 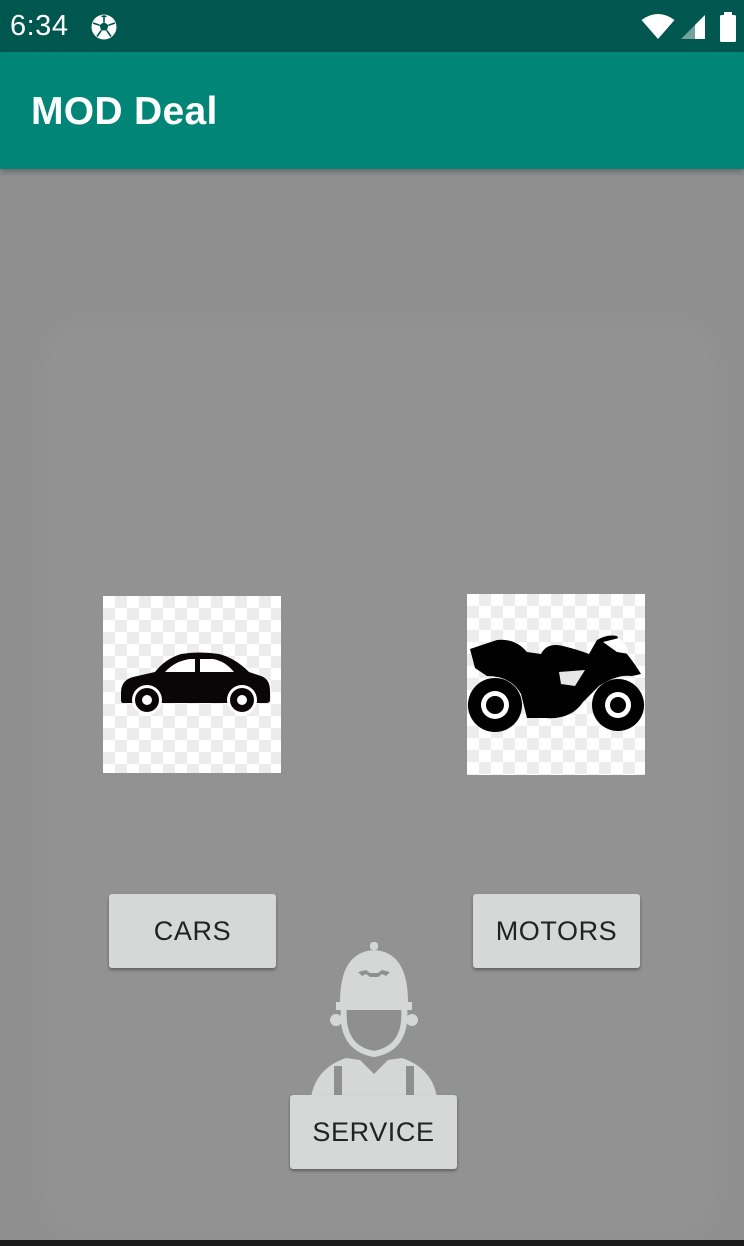 What do you see at coordinates (728, 29) in the screenshot?
I see `battery-icon` at bounding box center [728, 29].